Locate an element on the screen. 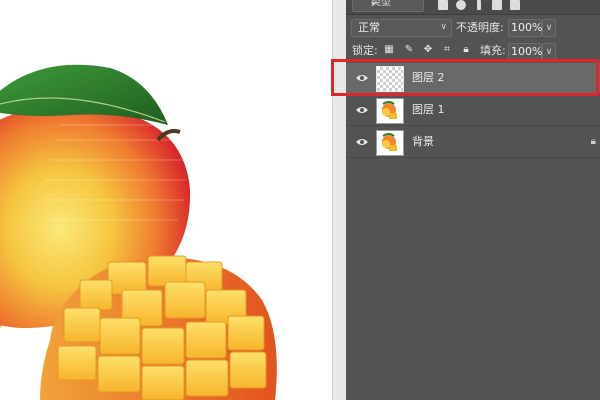  opacity-label: 不透明度: is located at coordinates (480, 27).